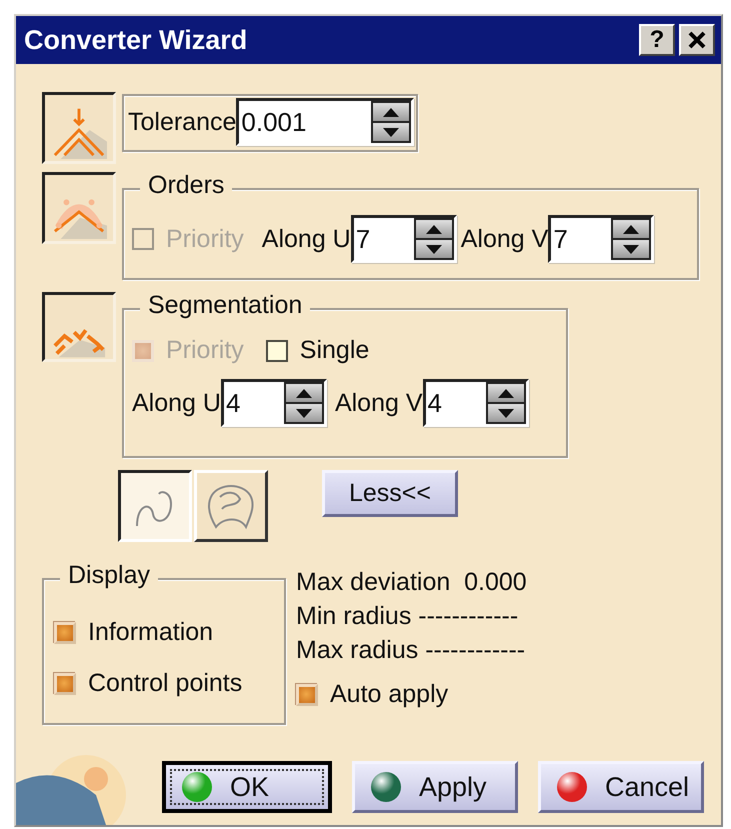  Describe the element at coordinates (151, 632) in the screenshot. I see `checkbox-label: Information` at that location.